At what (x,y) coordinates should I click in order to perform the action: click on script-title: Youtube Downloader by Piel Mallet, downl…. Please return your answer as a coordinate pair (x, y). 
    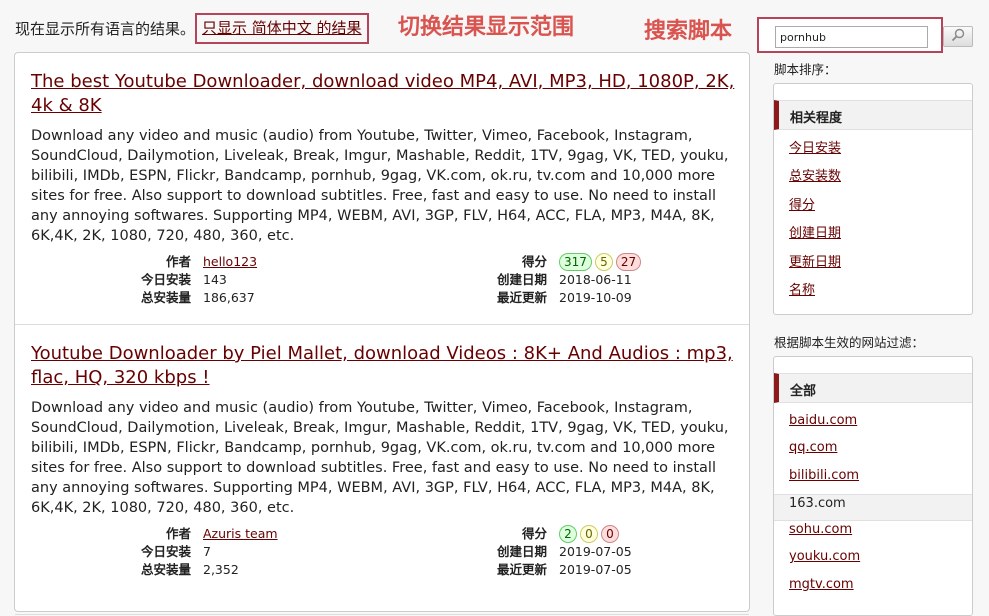
    Looking at the image, I should click on (386, 366).